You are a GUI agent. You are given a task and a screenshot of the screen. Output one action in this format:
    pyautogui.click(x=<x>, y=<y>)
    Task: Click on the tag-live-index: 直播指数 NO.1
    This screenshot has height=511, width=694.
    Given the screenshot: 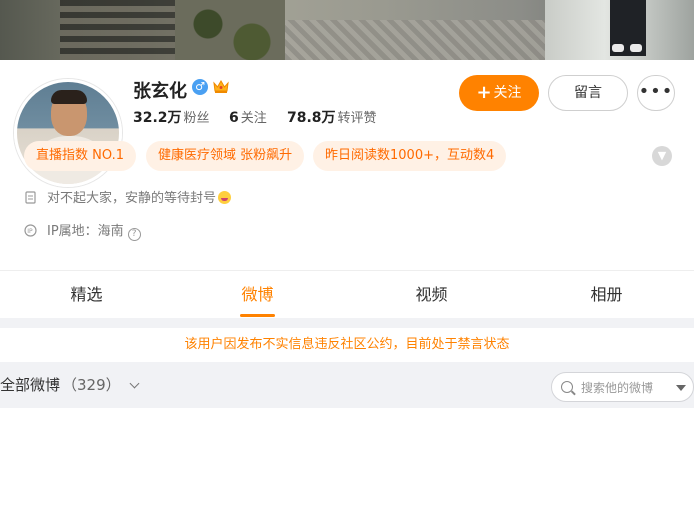 What is the action you would take?
    pyautogui.click(x=80, y=156)
    